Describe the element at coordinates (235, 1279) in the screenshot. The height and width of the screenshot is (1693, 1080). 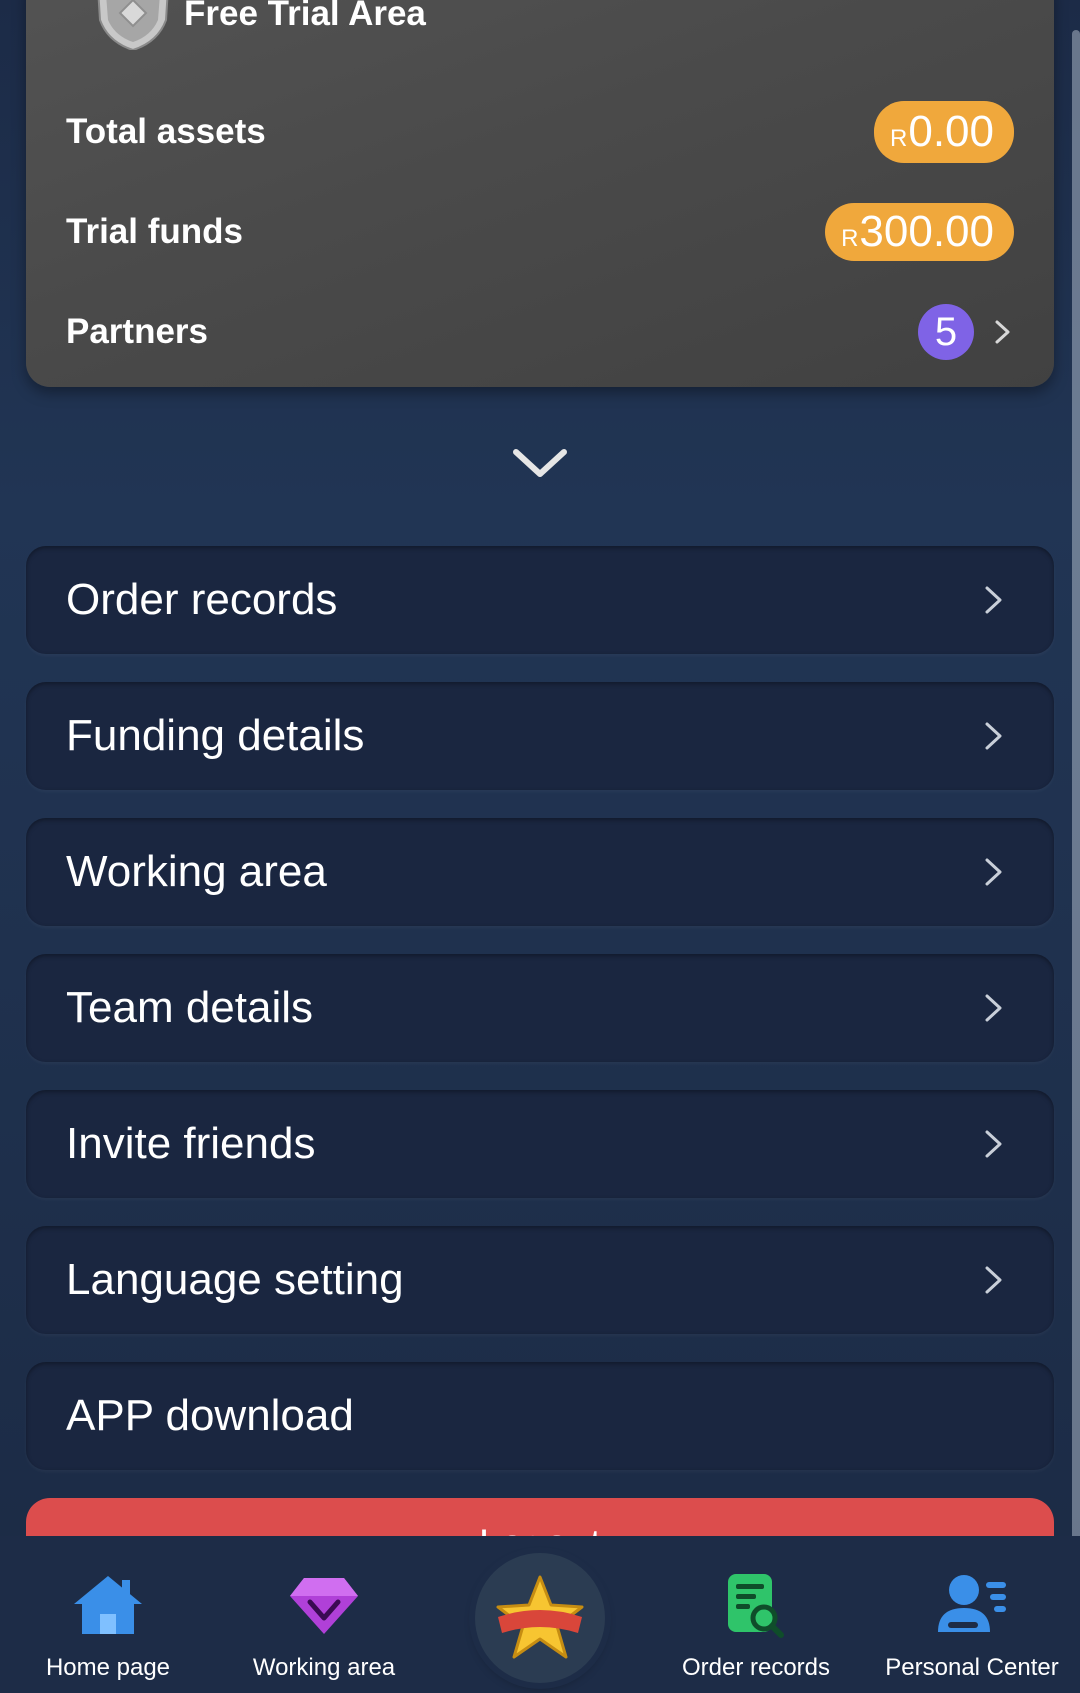
I see `menu-item-label: Language setting` at that location.